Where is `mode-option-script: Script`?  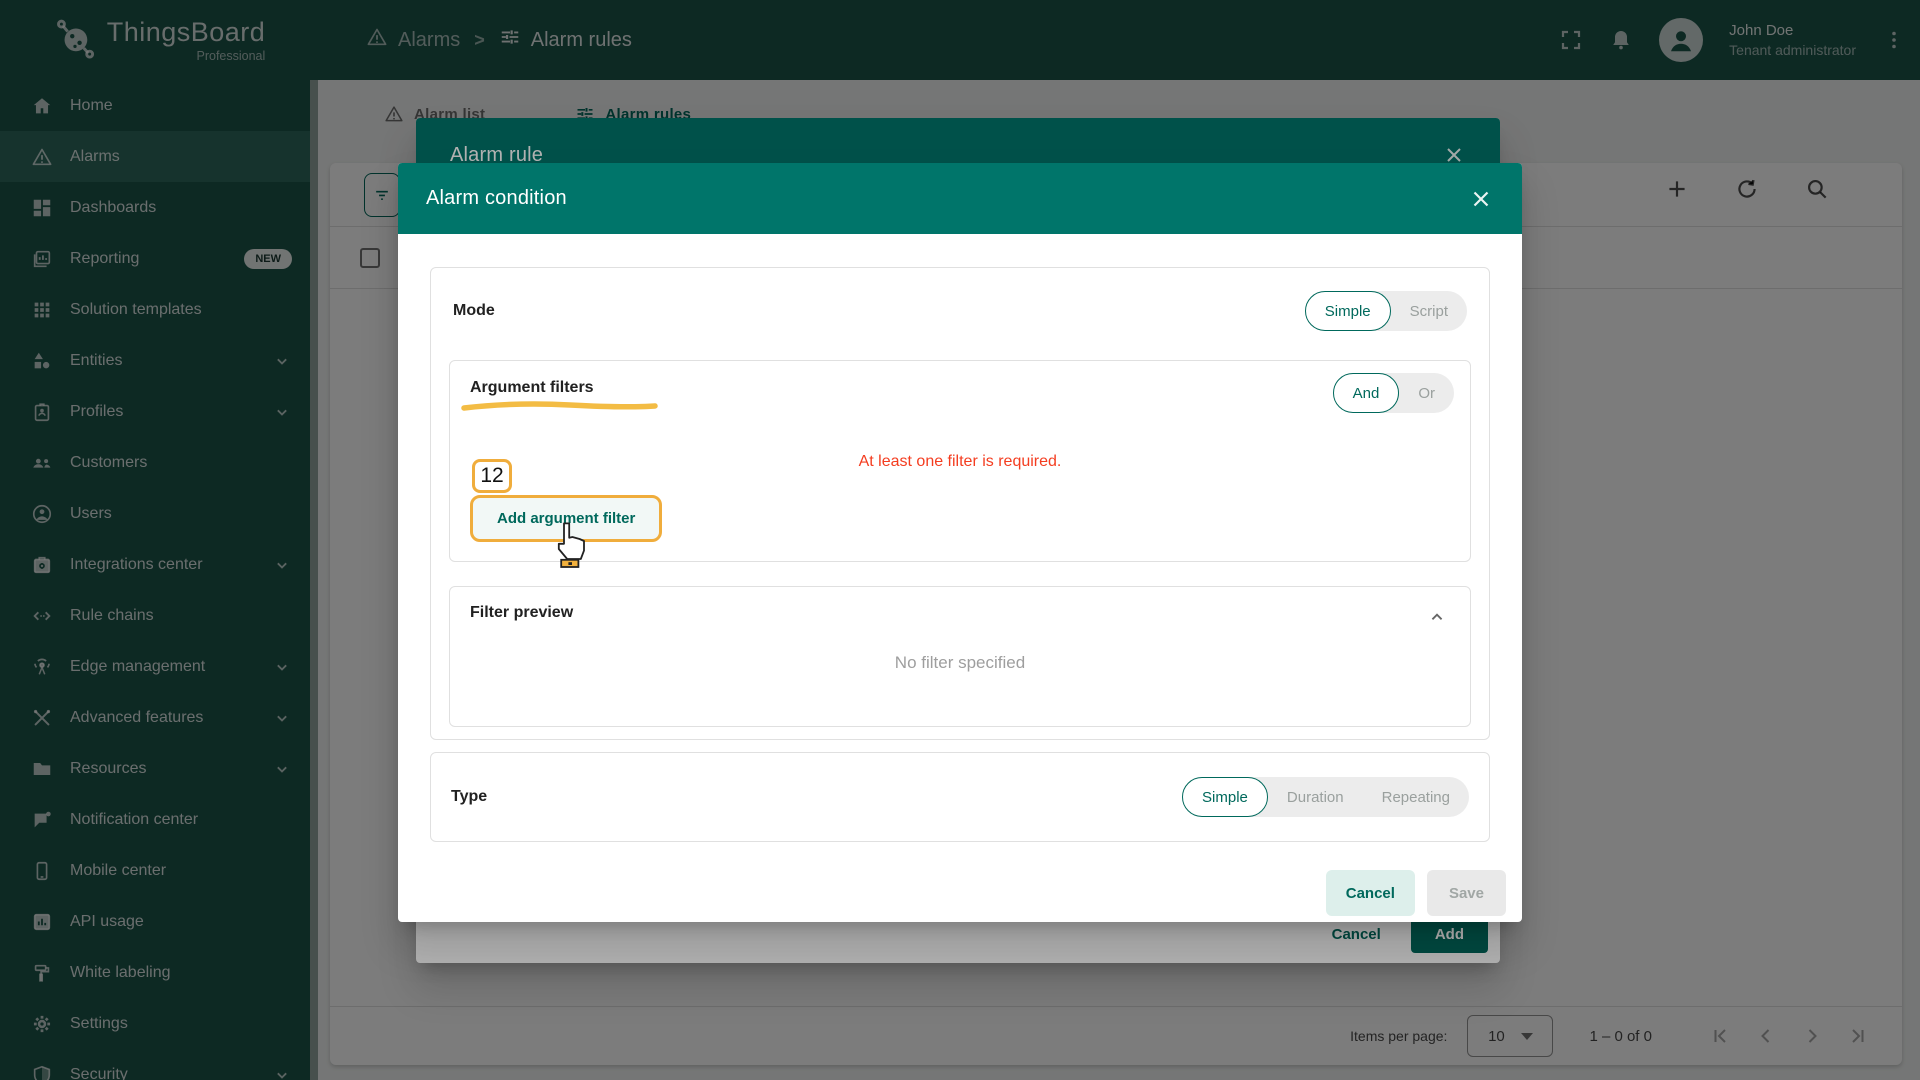
mode-option-script: Script is located at coordinates (1429, 311).